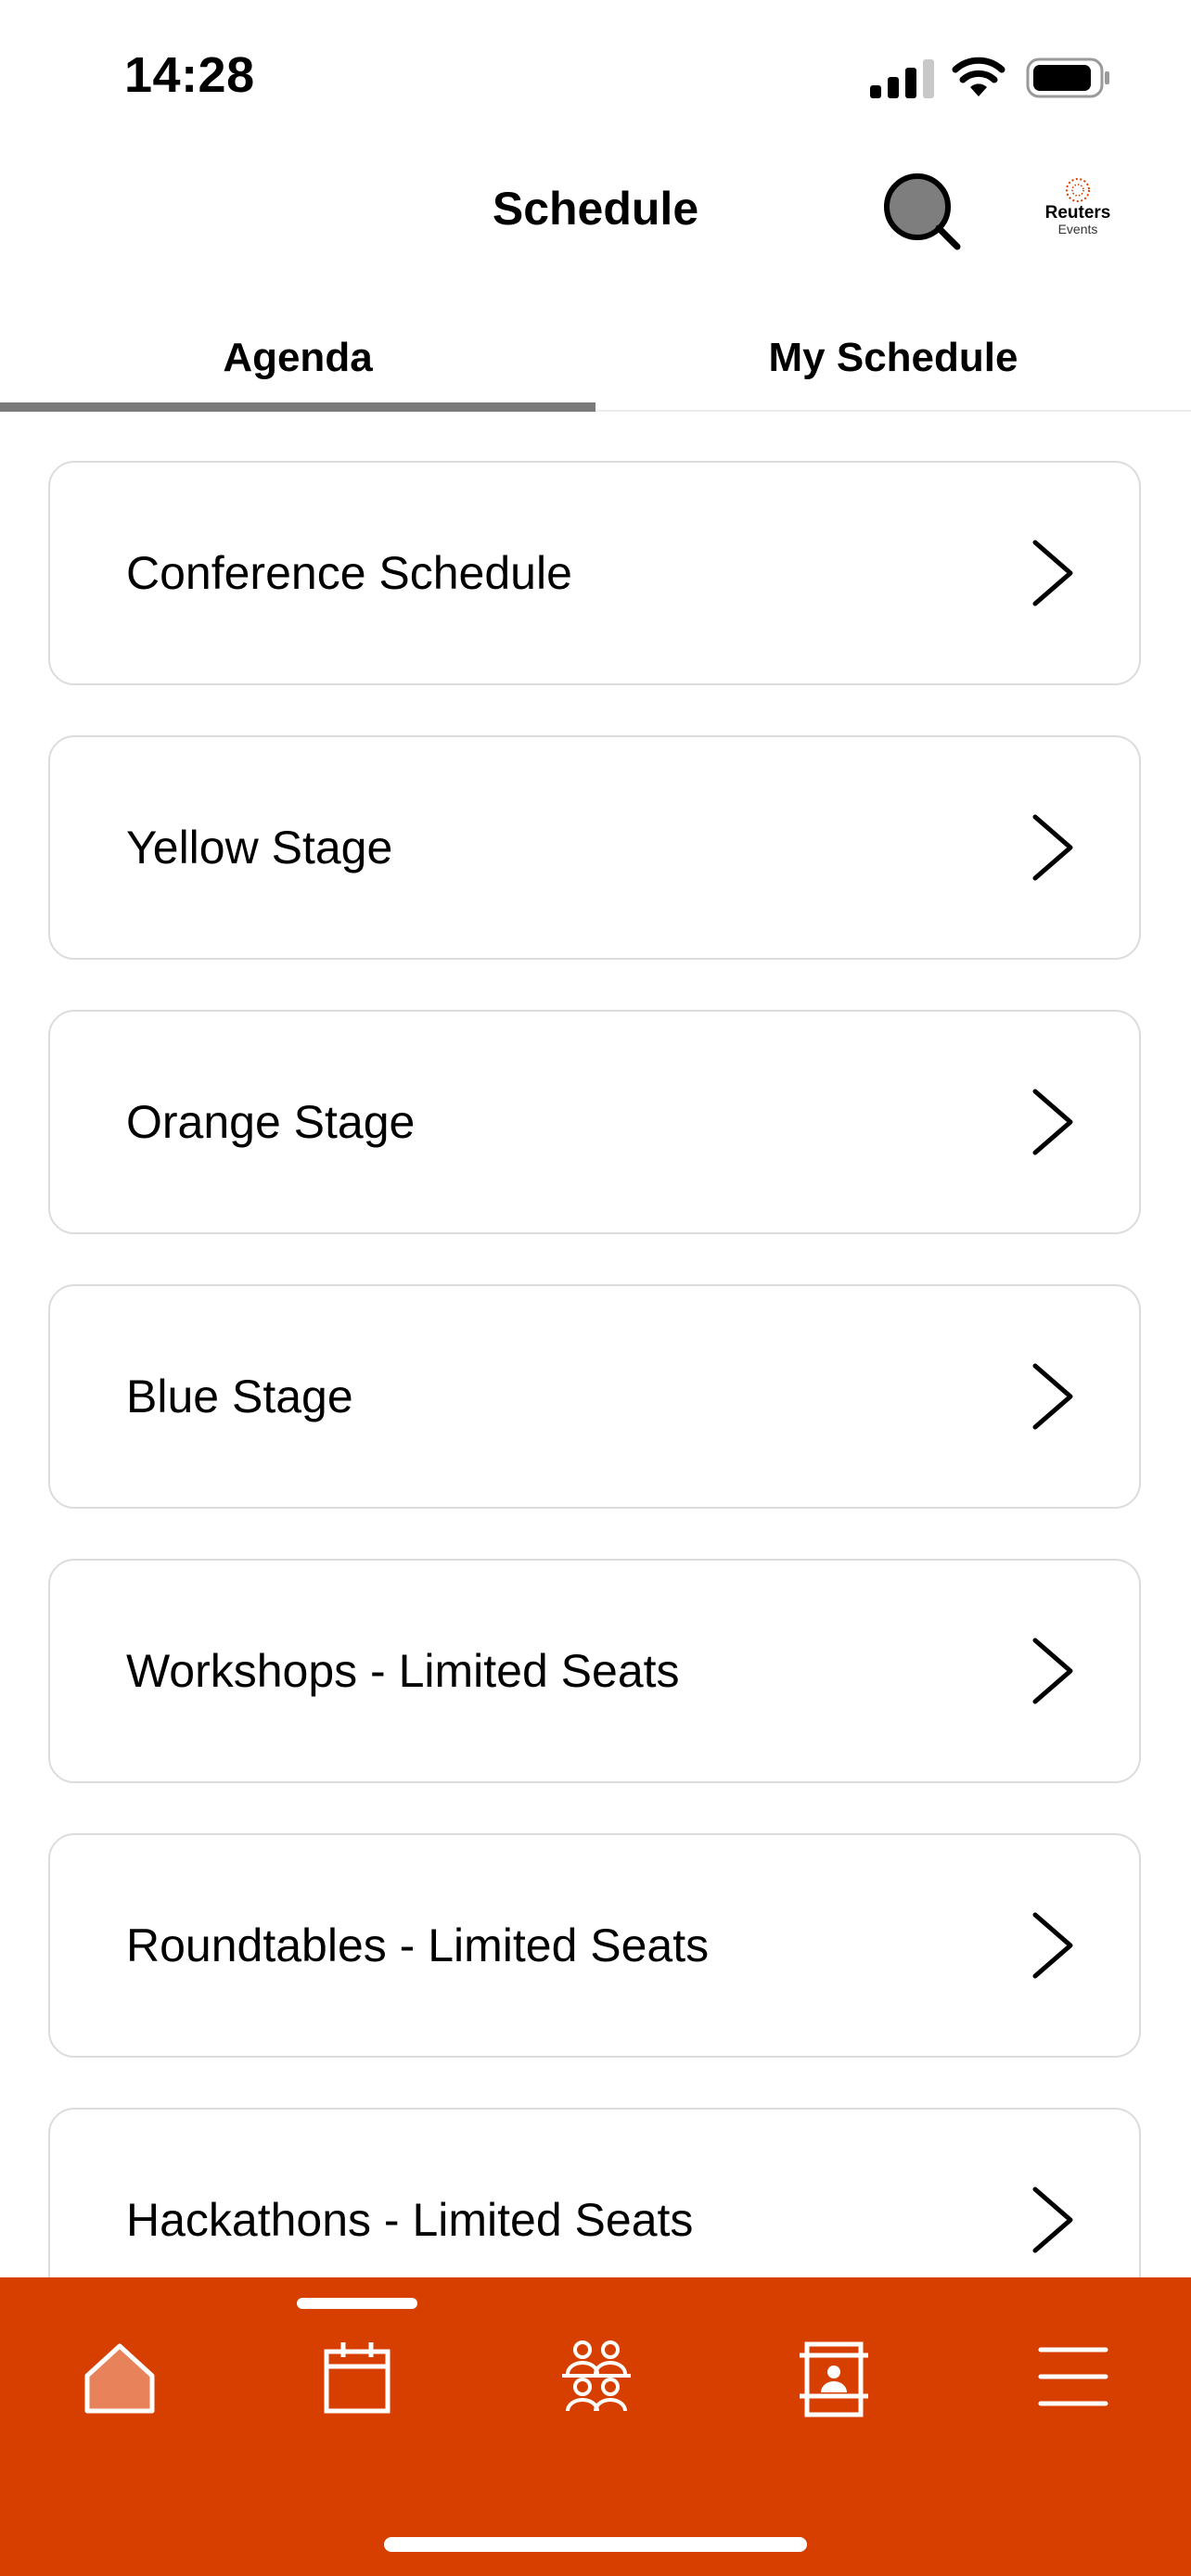 The image size is (1191, 2576). I want to click on tab-my-schedule-label: My Schedule, so click(893, 358).